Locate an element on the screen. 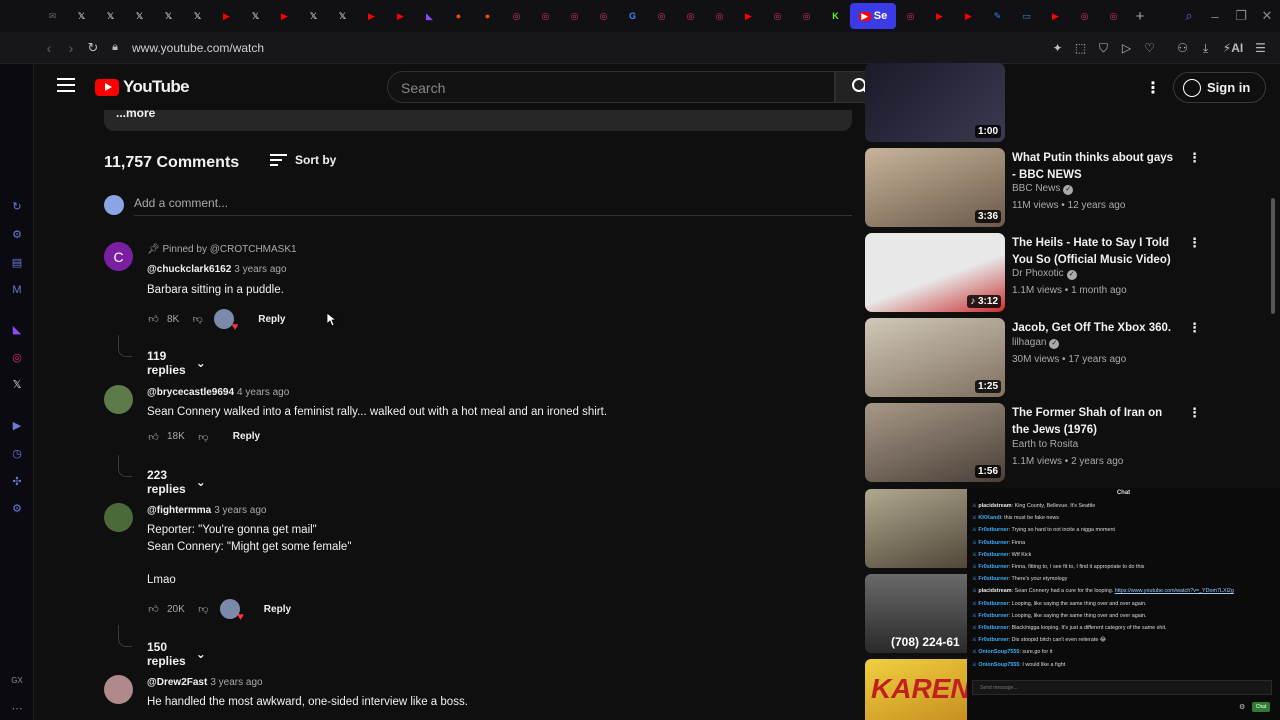 This screenshot has width=1280, height=720. tab: ● is located at coordinates (458, 16).